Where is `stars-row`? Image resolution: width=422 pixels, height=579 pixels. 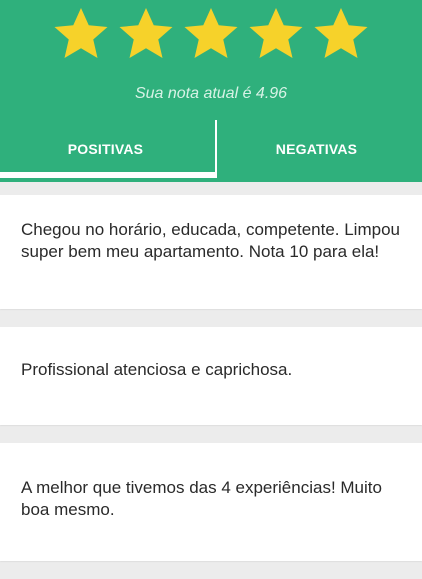
stars-row is located at coordinates (211, 35).